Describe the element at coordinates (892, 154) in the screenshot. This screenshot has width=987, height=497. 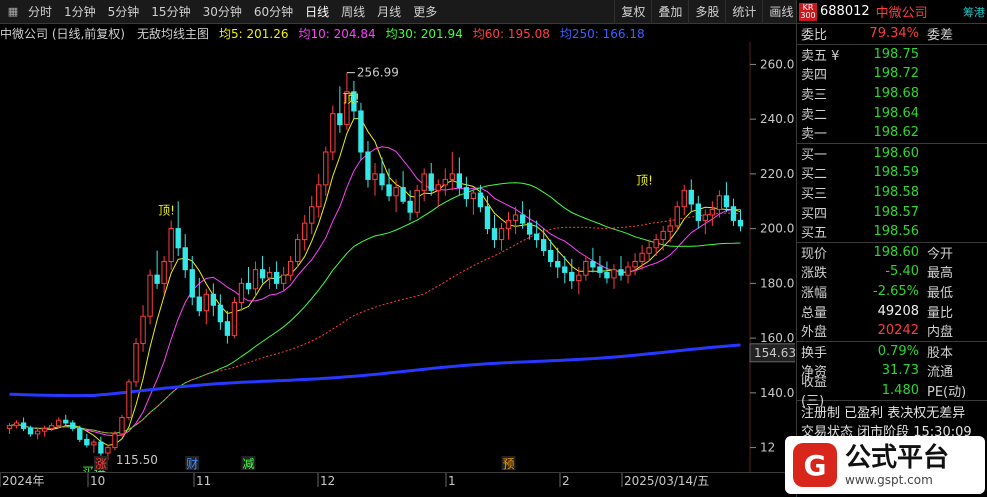
I see `bids-row: 买一 198.60` at that location.